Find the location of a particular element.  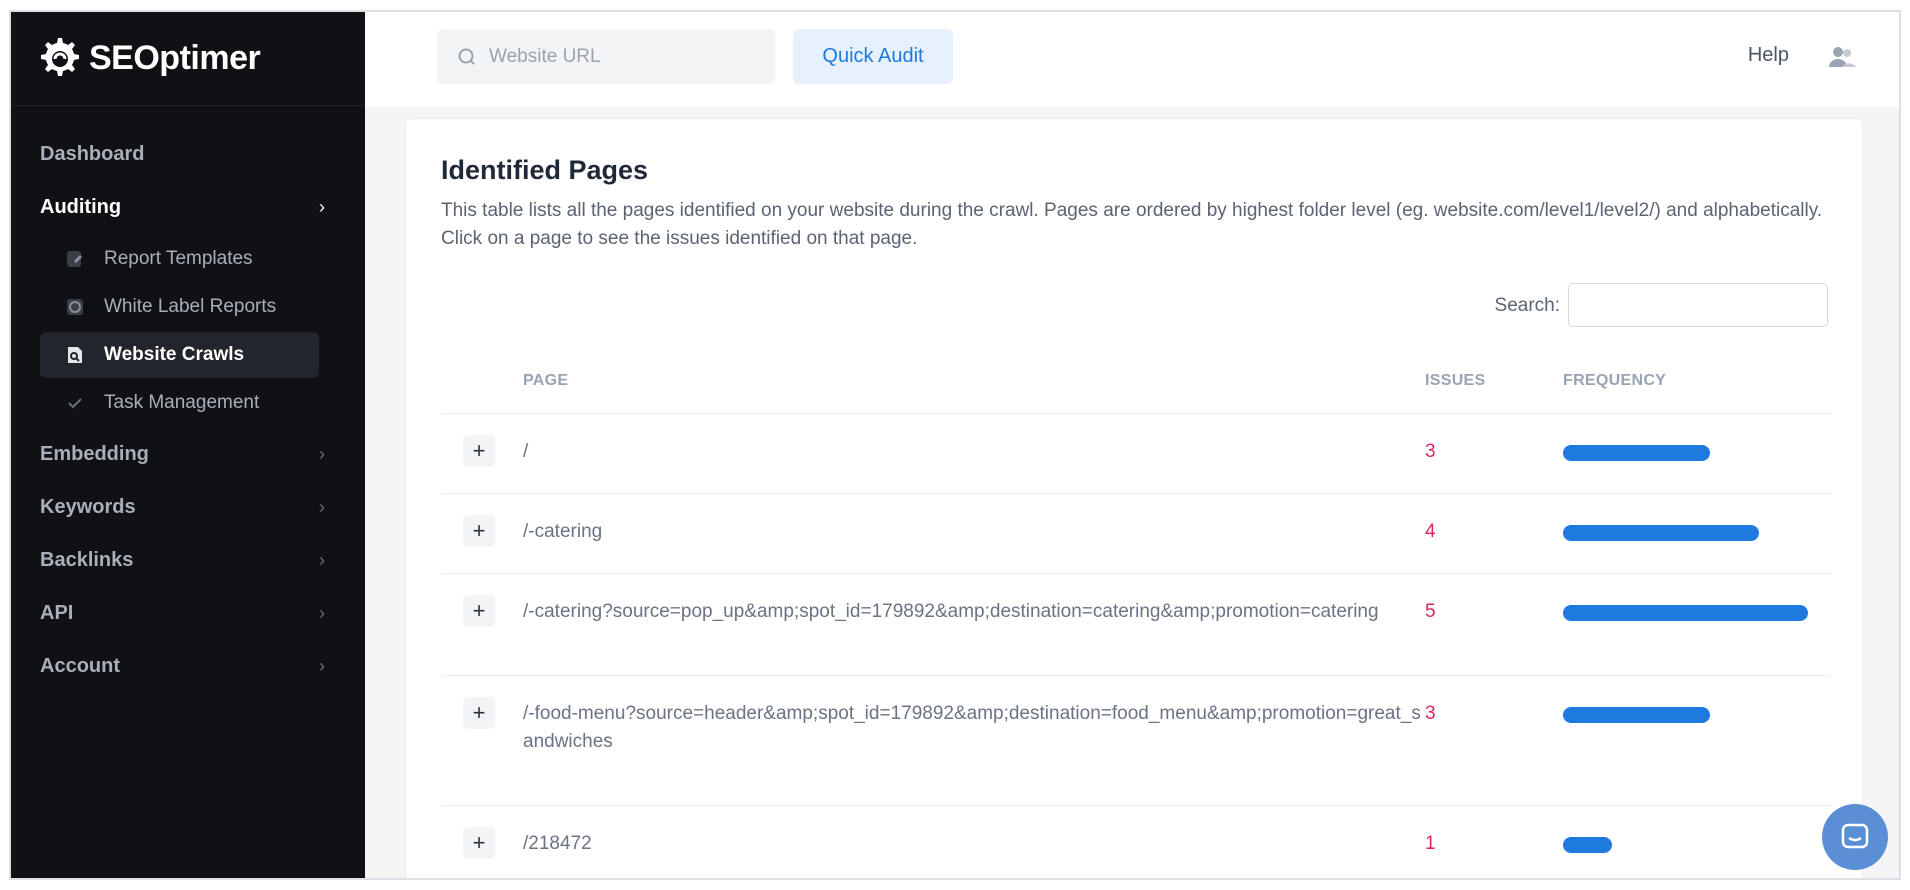

sidebar-item-embedding: Embedding › is located at coordinates (188, 454).